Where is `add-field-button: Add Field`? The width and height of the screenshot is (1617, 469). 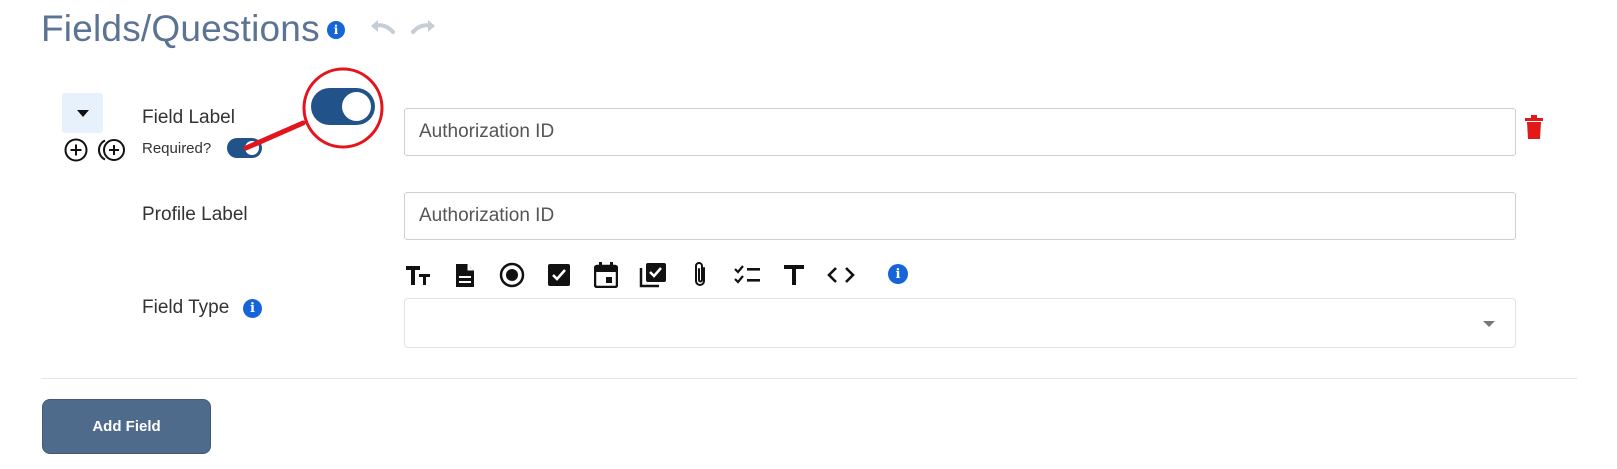 add-field-button: Add Field is located at coordinates (126, 426).